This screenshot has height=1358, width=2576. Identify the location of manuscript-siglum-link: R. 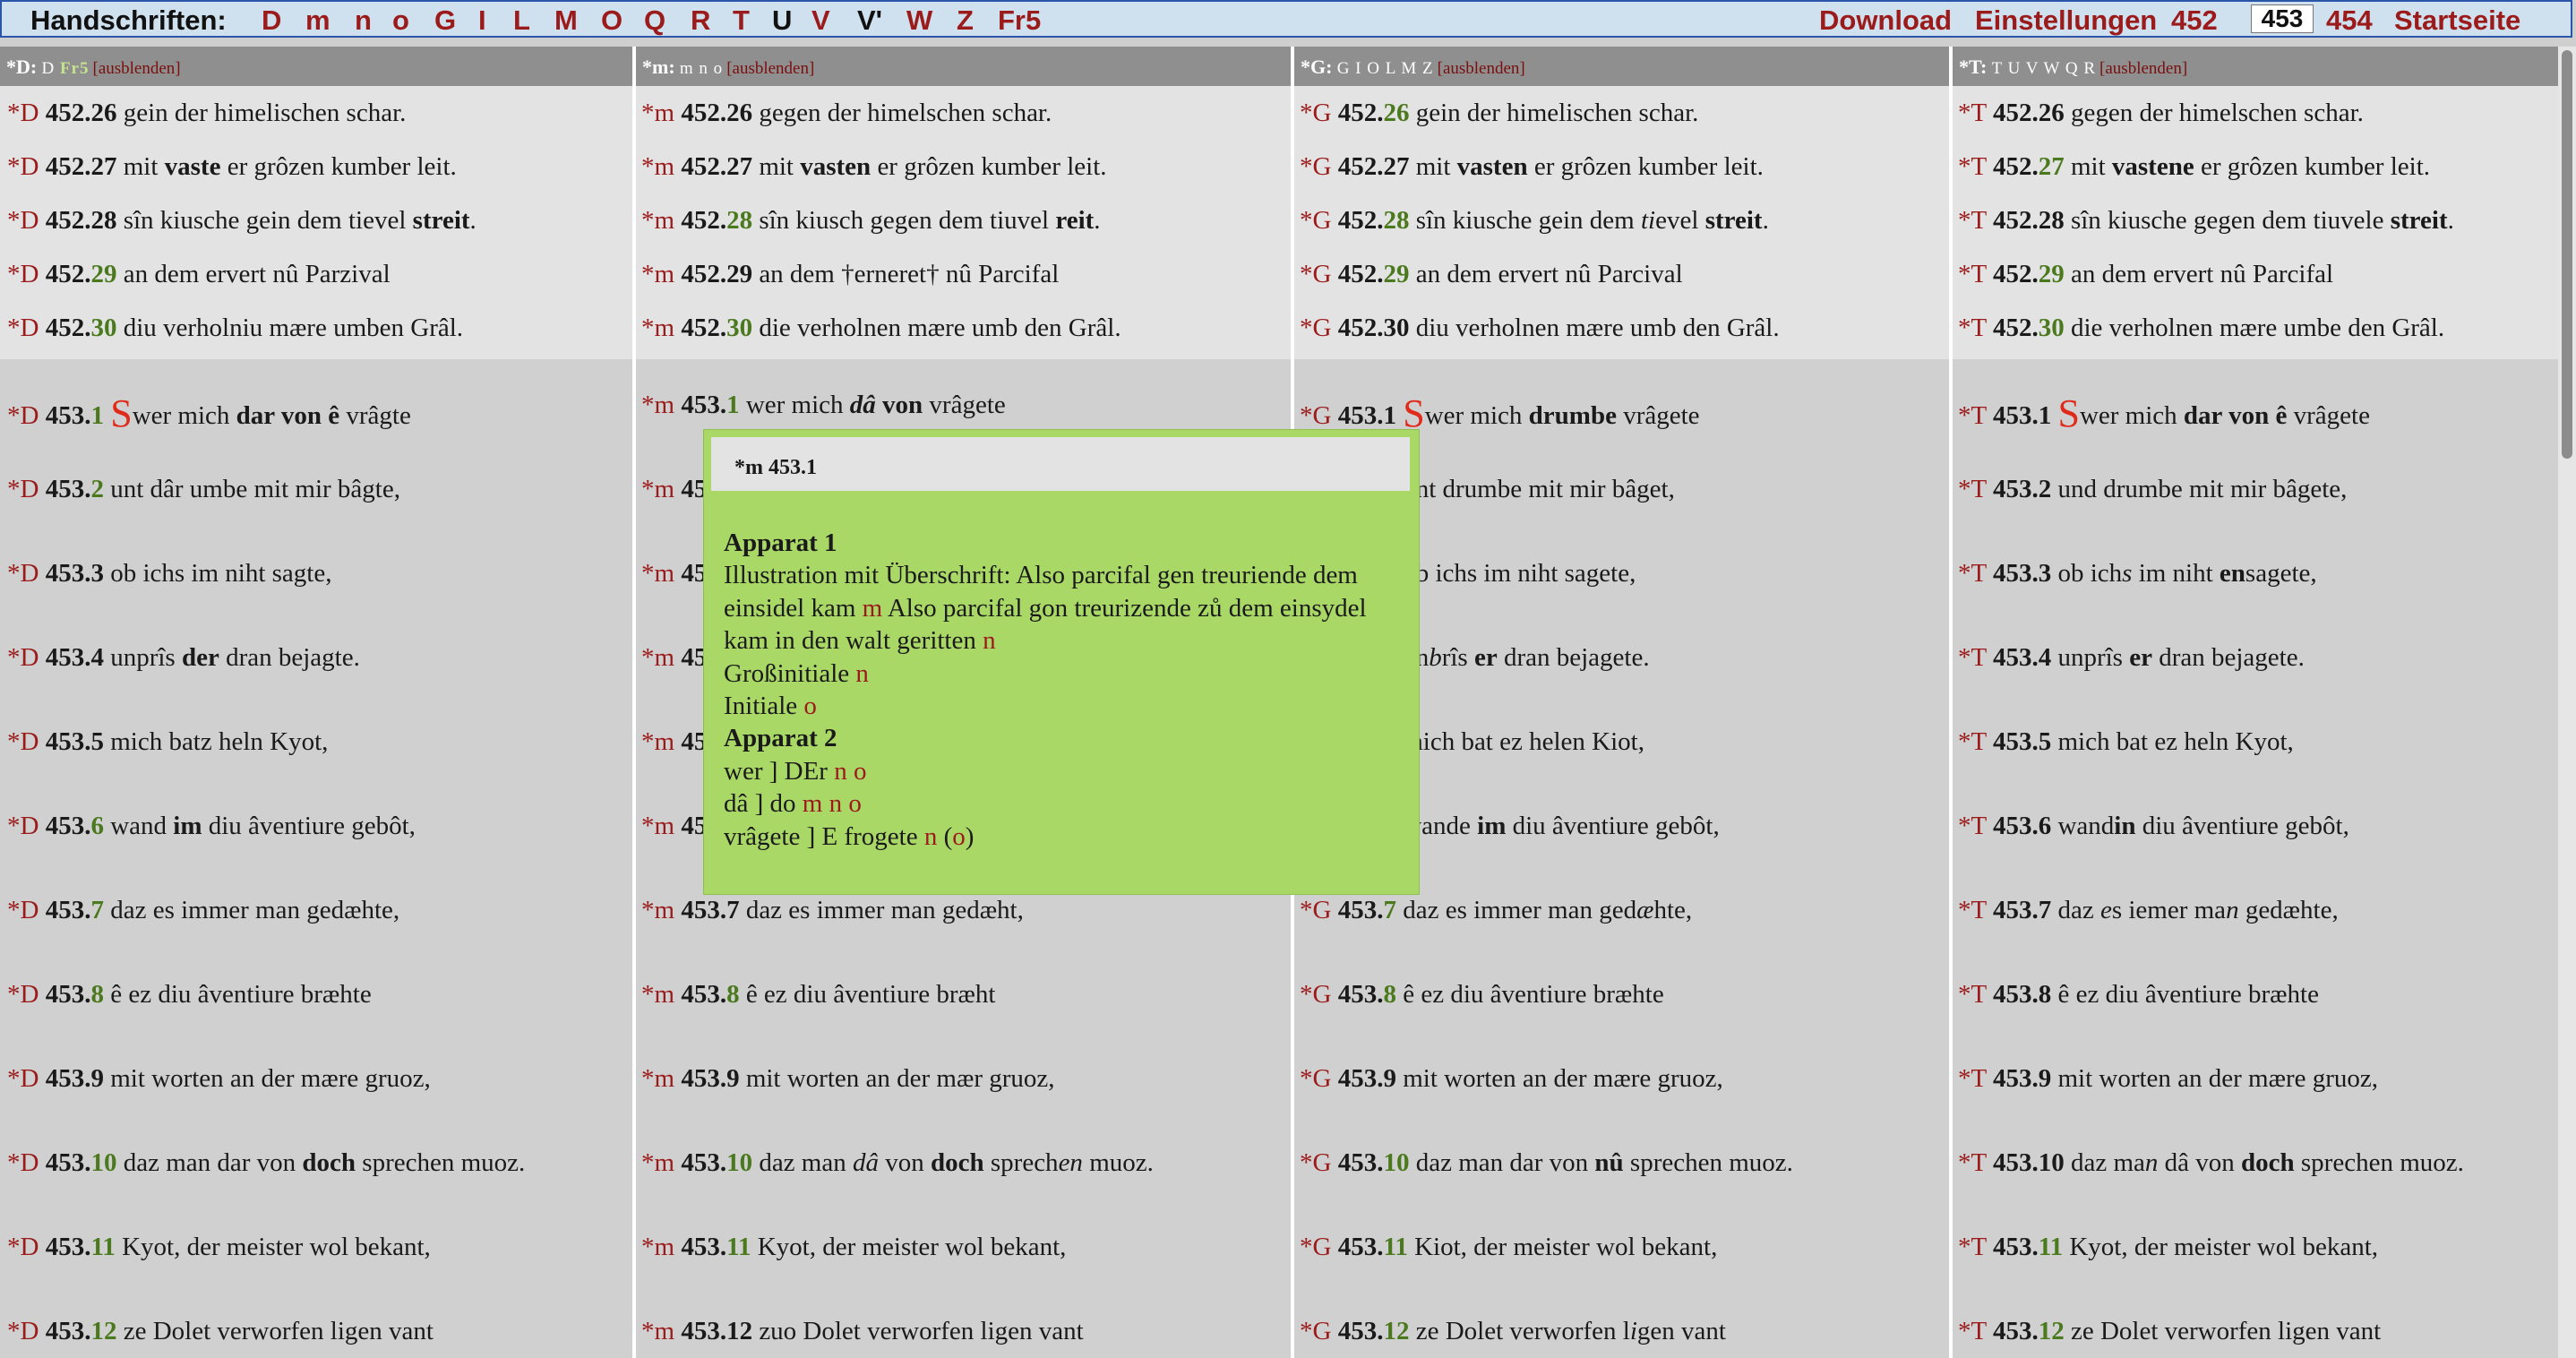
(700, 20).